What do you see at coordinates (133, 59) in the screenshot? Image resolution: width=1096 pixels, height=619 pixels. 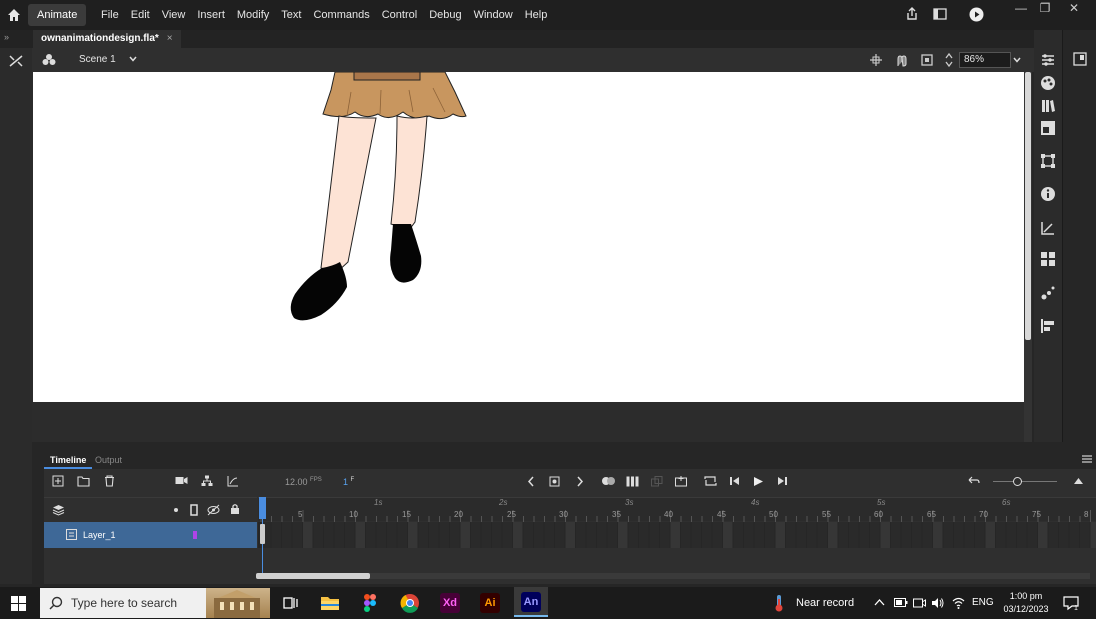 I see `scene-dropdown-chevron-icon` at bounding box center [133, 59].